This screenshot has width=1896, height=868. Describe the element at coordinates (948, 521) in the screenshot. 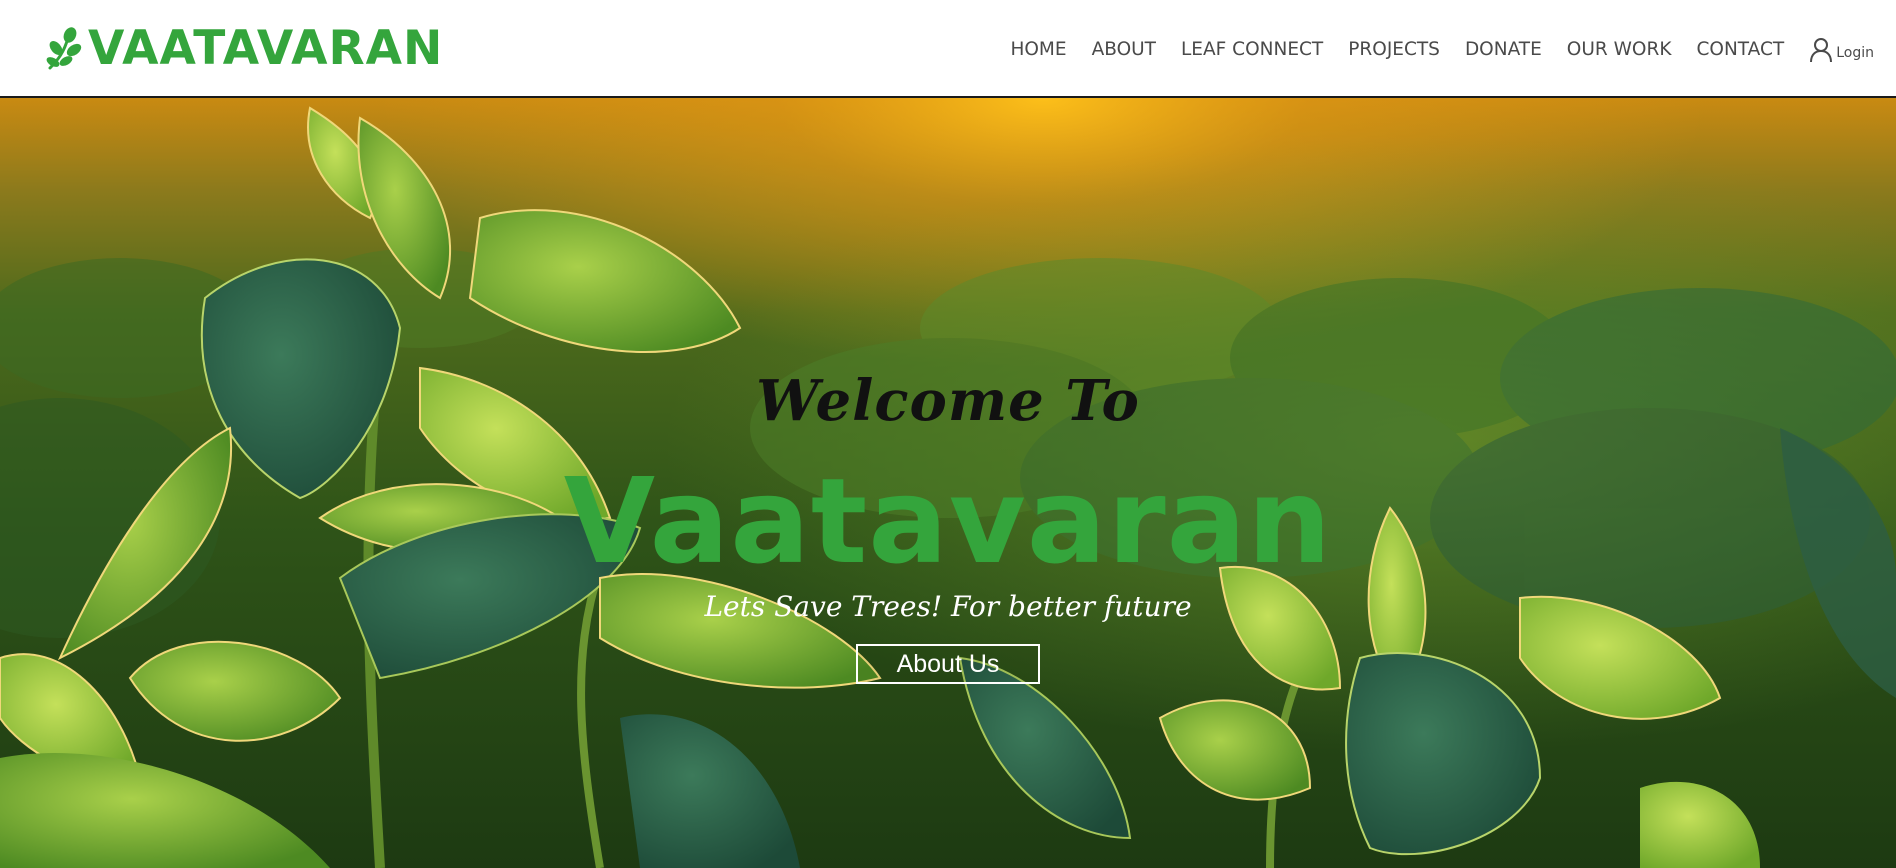

I see `hero-title: Vaatavaran` at that location.